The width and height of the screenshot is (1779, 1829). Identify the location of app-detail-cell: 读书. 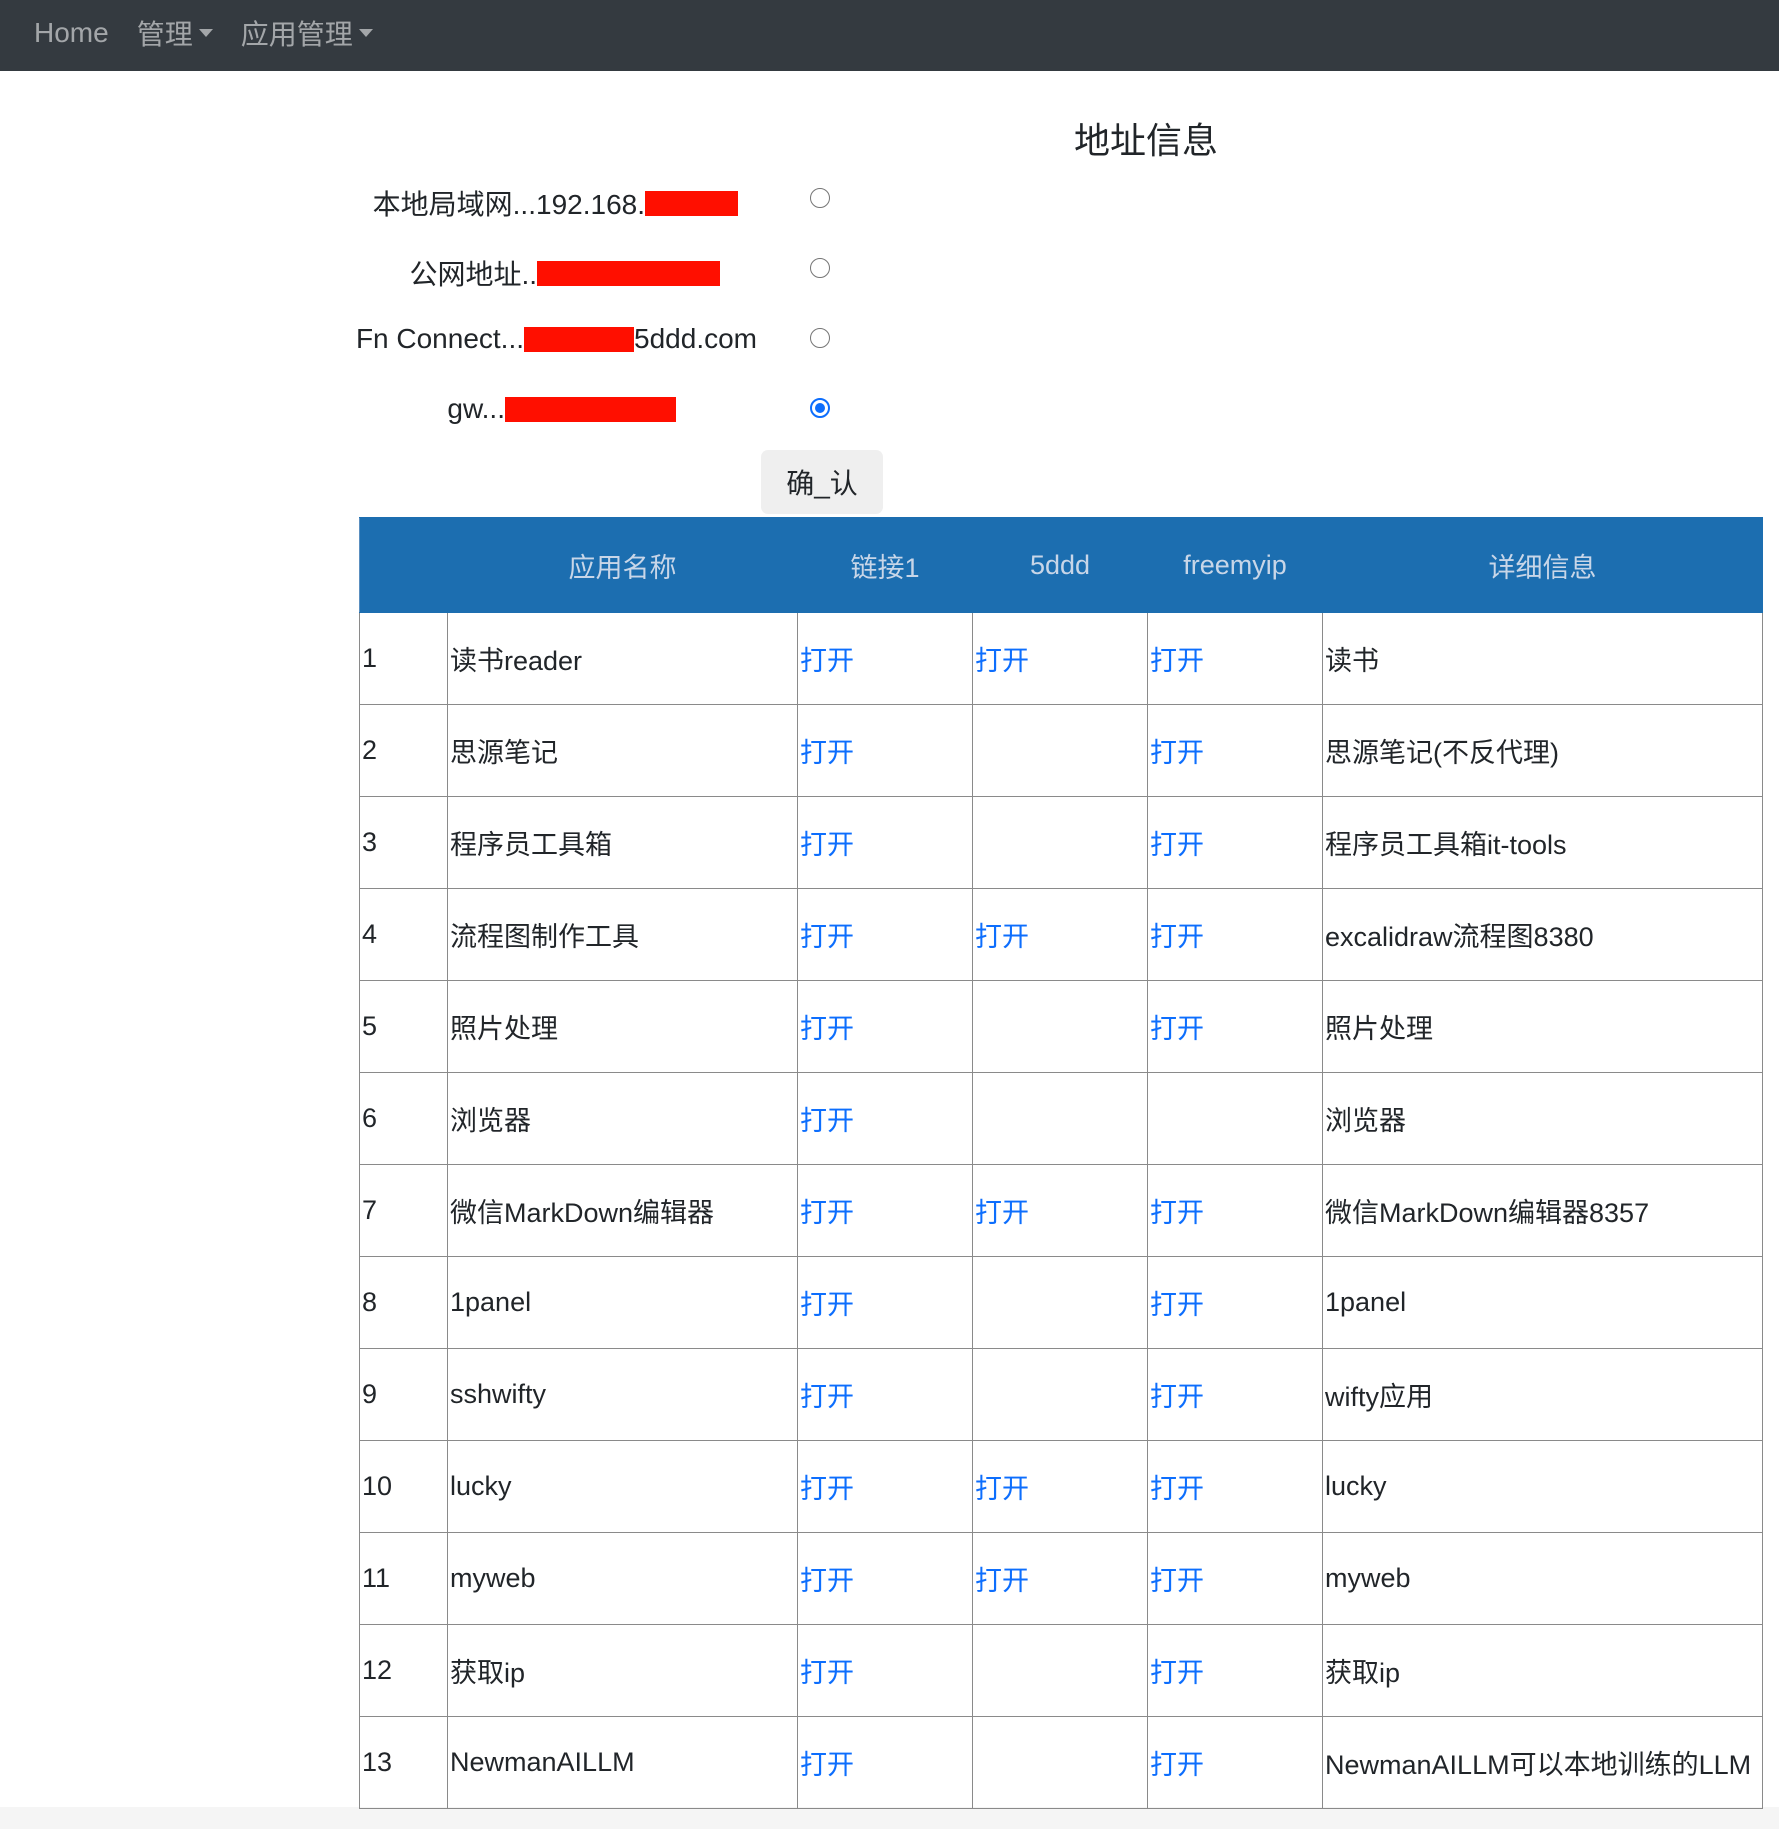
(1542, 658).